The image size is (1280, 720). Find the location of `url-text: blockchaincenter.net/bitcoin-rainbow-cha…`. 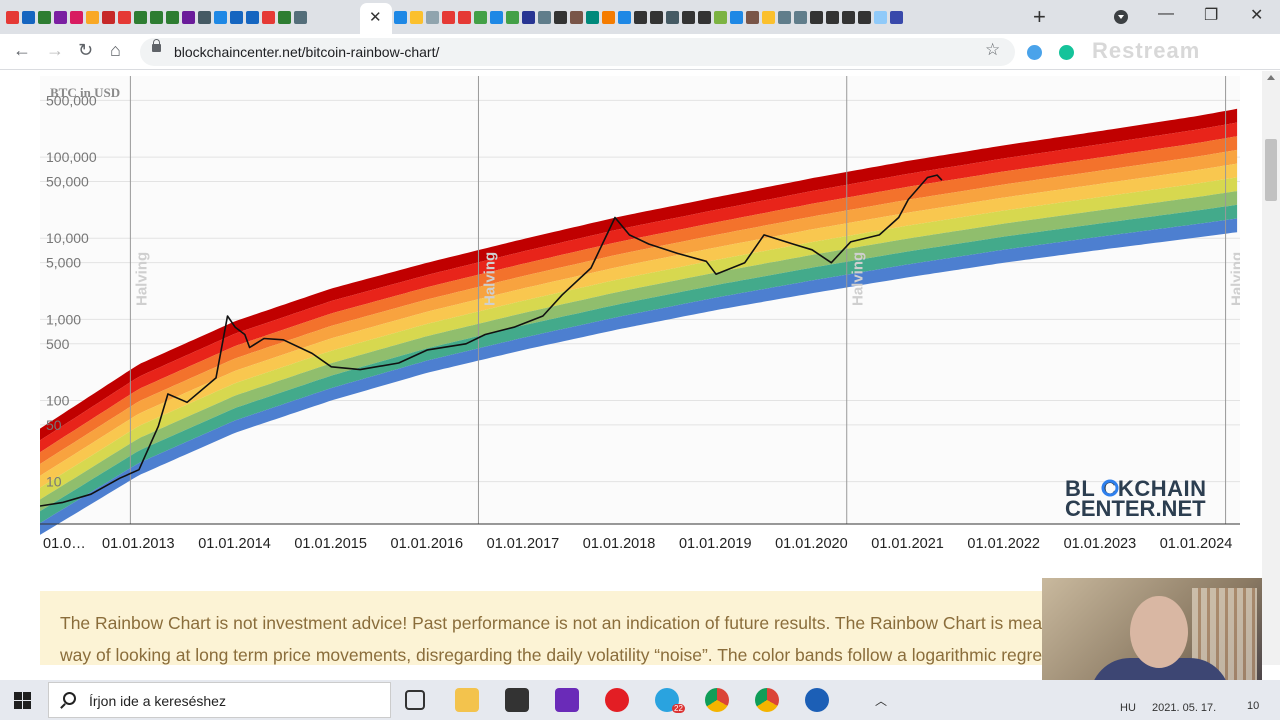

url-text: blockchaincenter.net/bitcoin-rainbow-cha… is located at coordinates (306, 52).